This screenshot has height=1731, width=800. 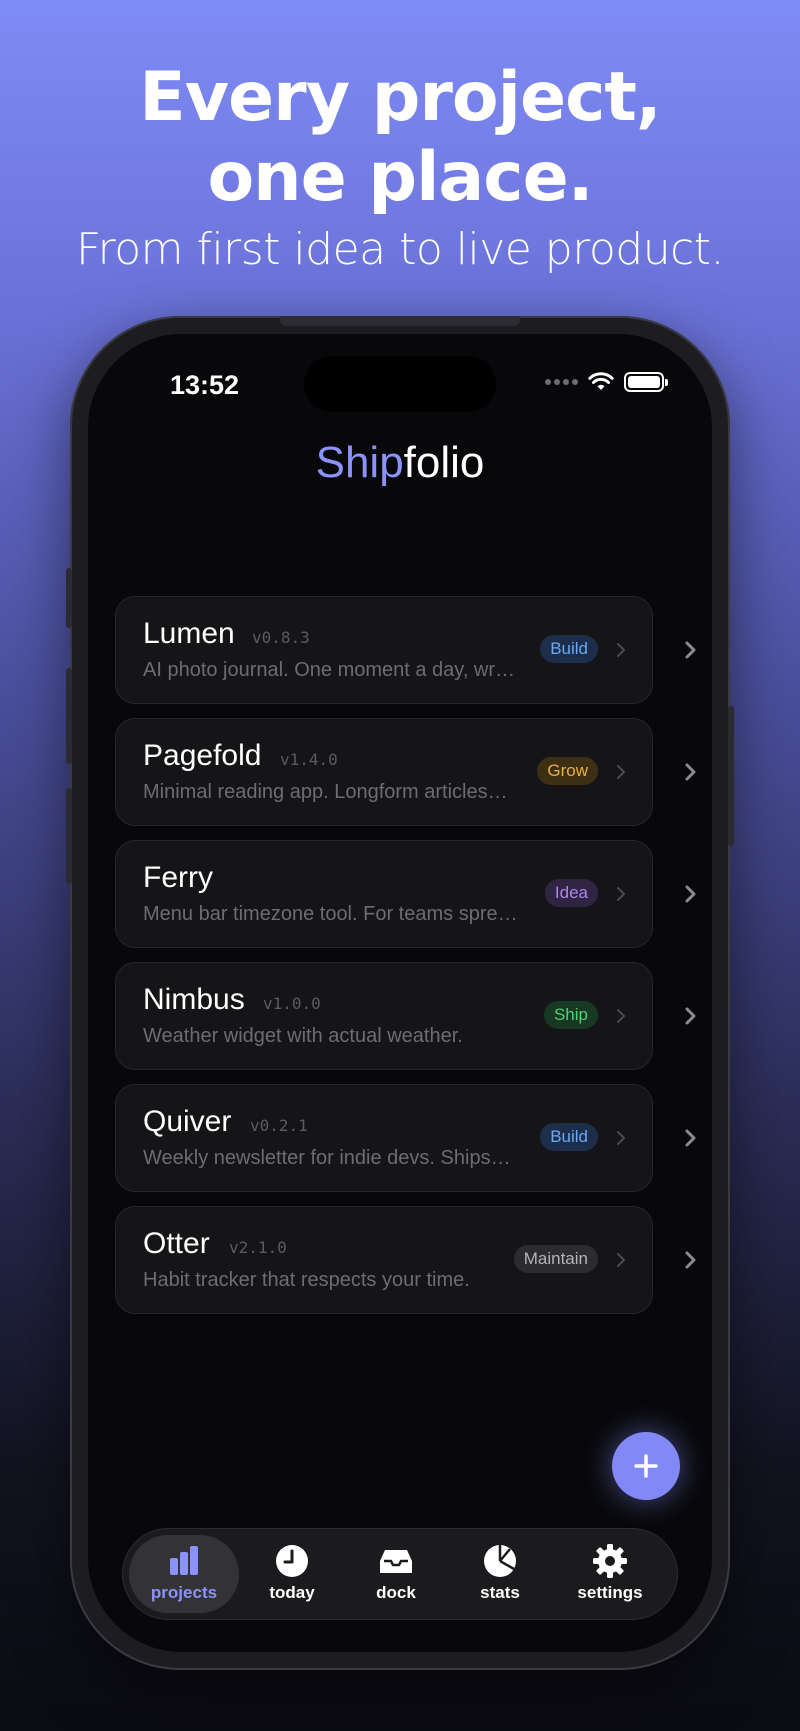 I want to click on tab-label: projects, so click(x=184, y=1592).